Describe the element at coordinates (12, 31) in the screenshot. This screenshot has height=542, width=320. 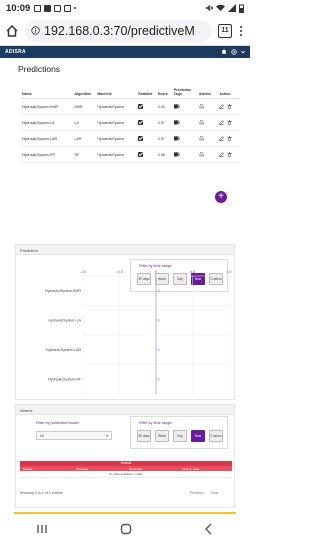
I see `home-icon` at that location.